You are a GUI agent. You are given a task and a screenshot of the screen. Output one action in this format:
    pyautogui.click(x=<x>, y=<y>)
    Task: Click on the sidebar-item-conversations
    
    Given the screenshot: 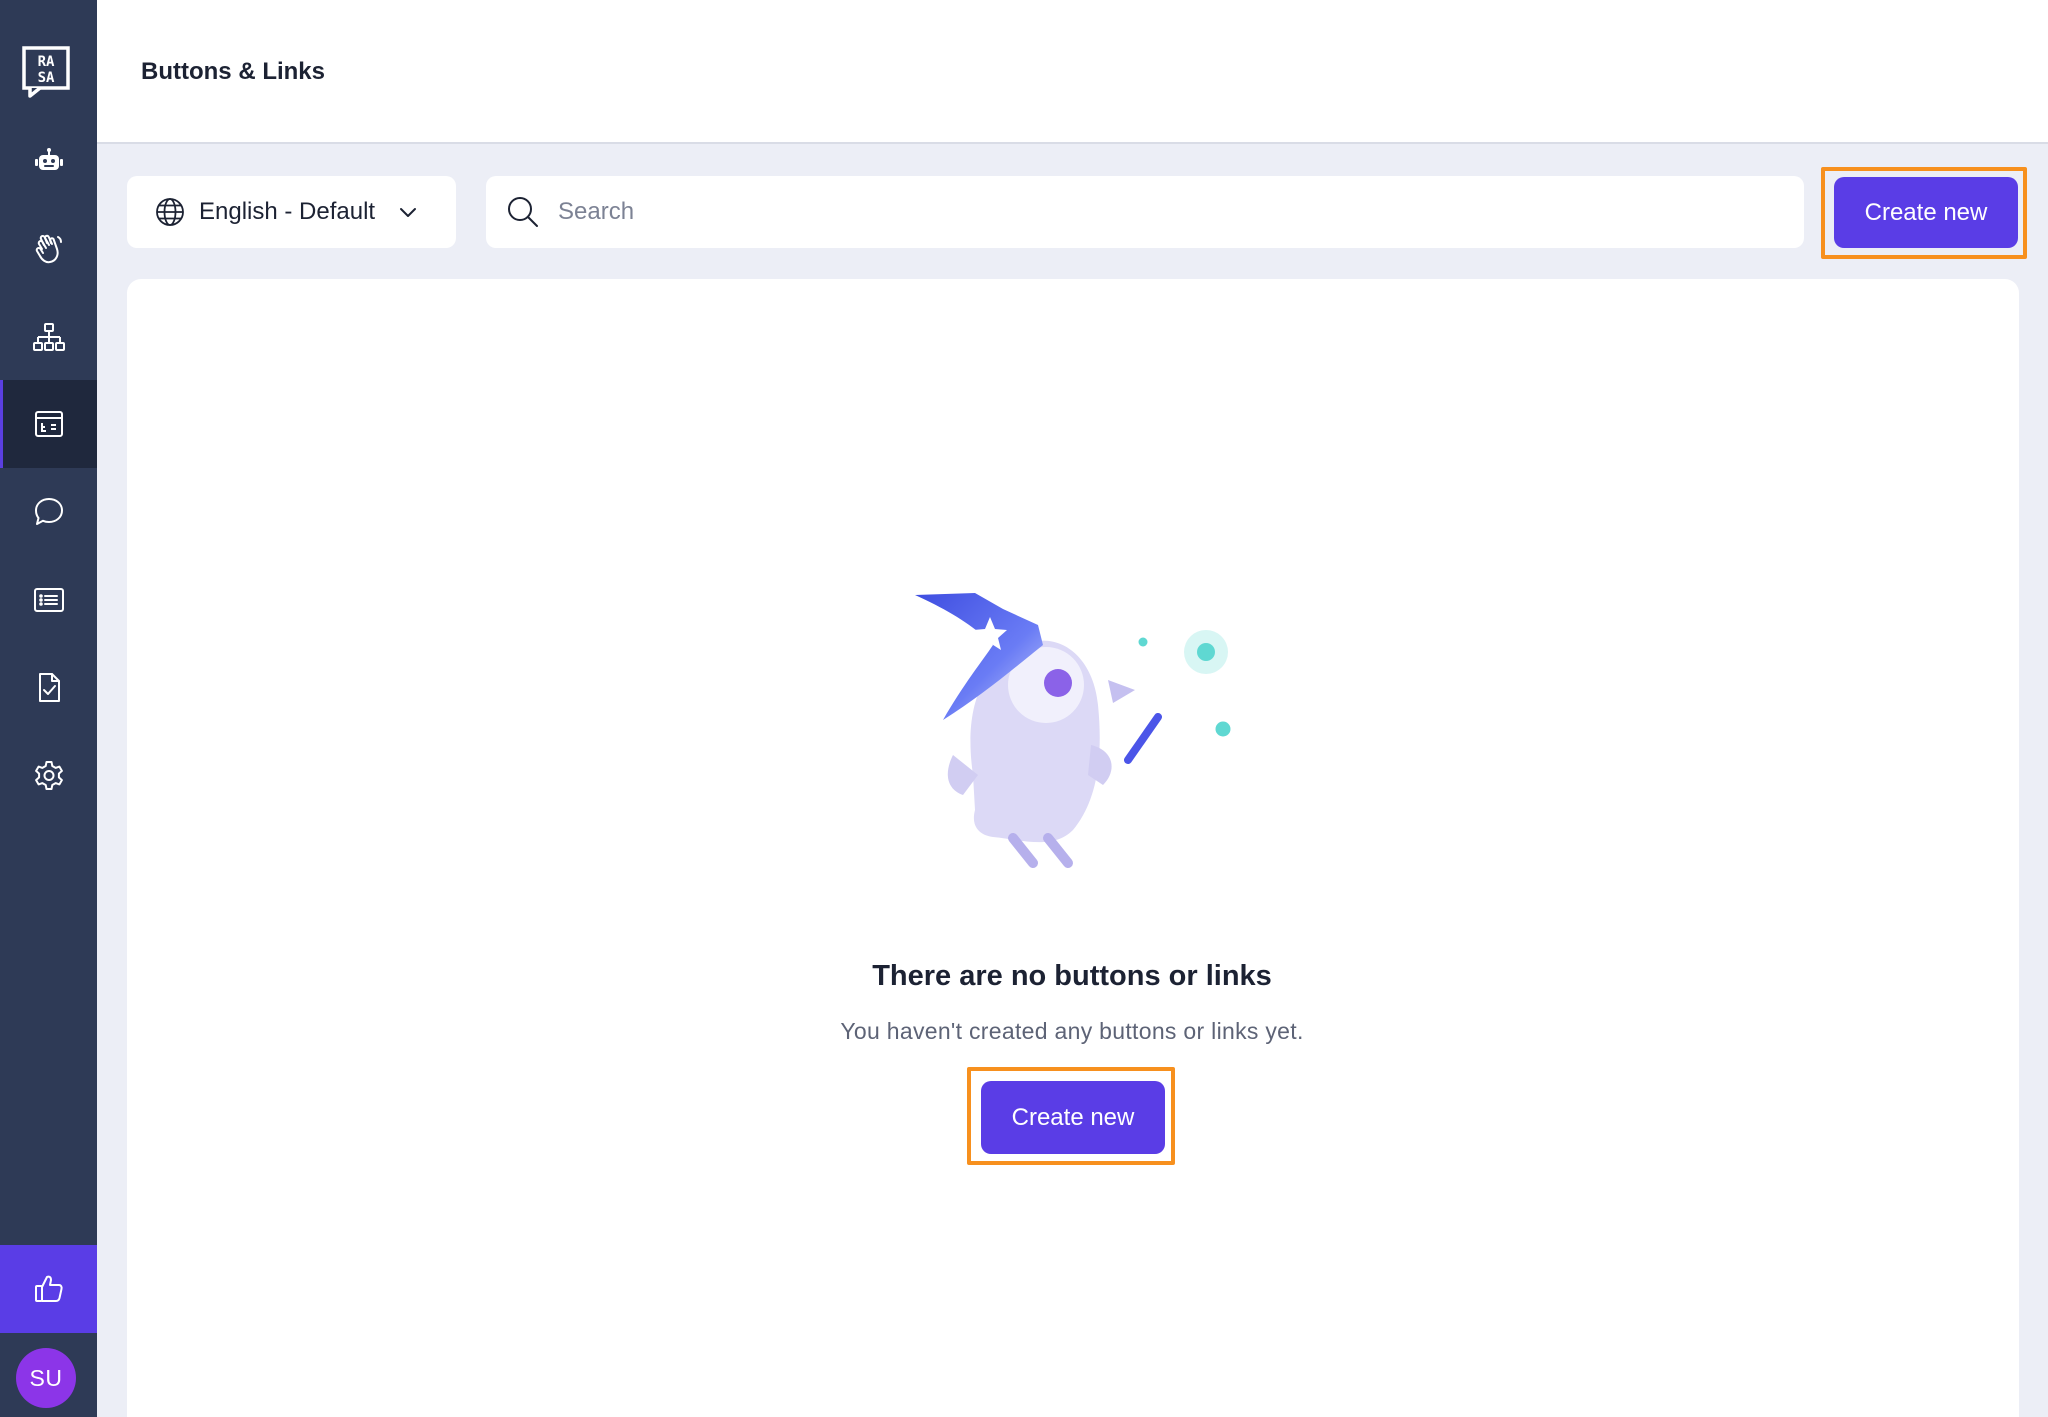 What is the action you would take?
    pyautogui.click(x=48, y=512)
    